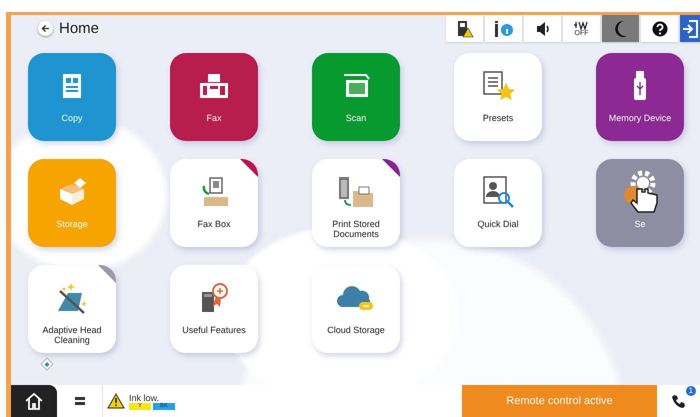 Image resolution: width=700 pixels, height=417 pixels. I want to click on ink-info-icon, so click(503, 29).